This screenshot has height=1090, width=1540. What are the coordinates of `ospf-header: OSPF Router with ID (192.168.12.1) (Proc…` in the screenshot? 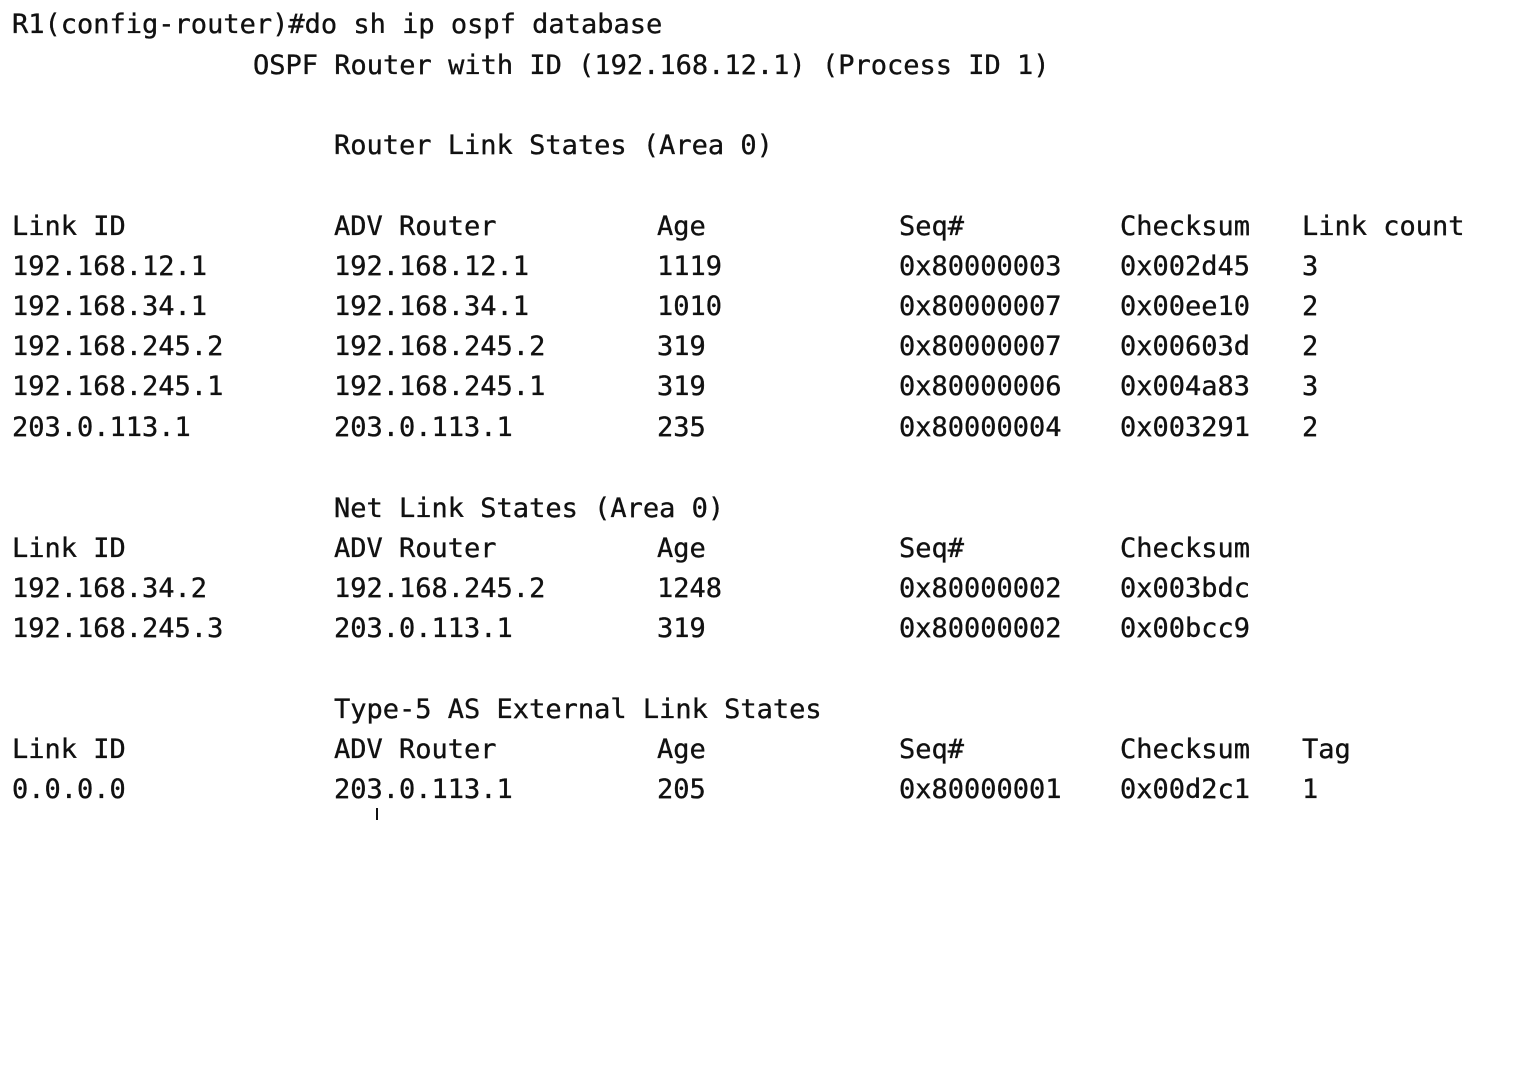 It's located at (651, 65).